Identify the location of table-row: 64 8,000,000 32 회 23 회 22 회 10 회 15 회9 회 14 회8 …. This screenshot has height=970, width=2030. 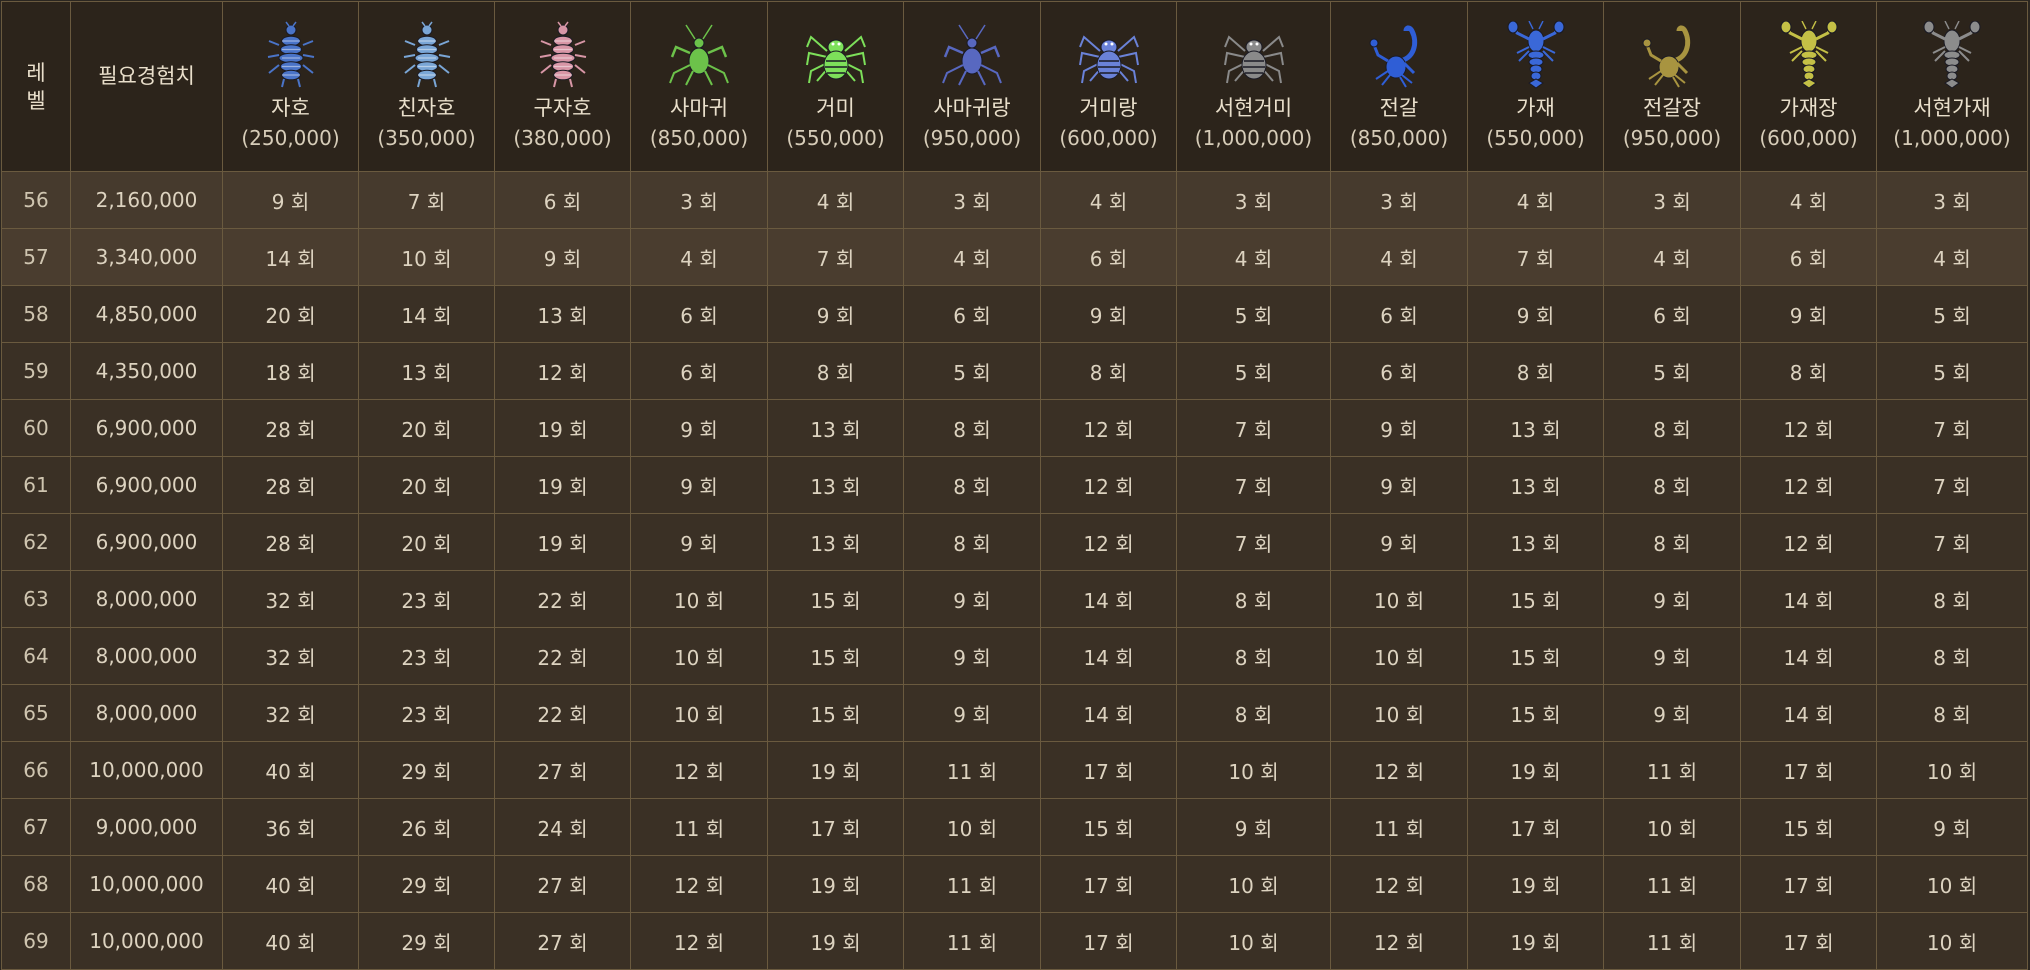
(1014, 656).